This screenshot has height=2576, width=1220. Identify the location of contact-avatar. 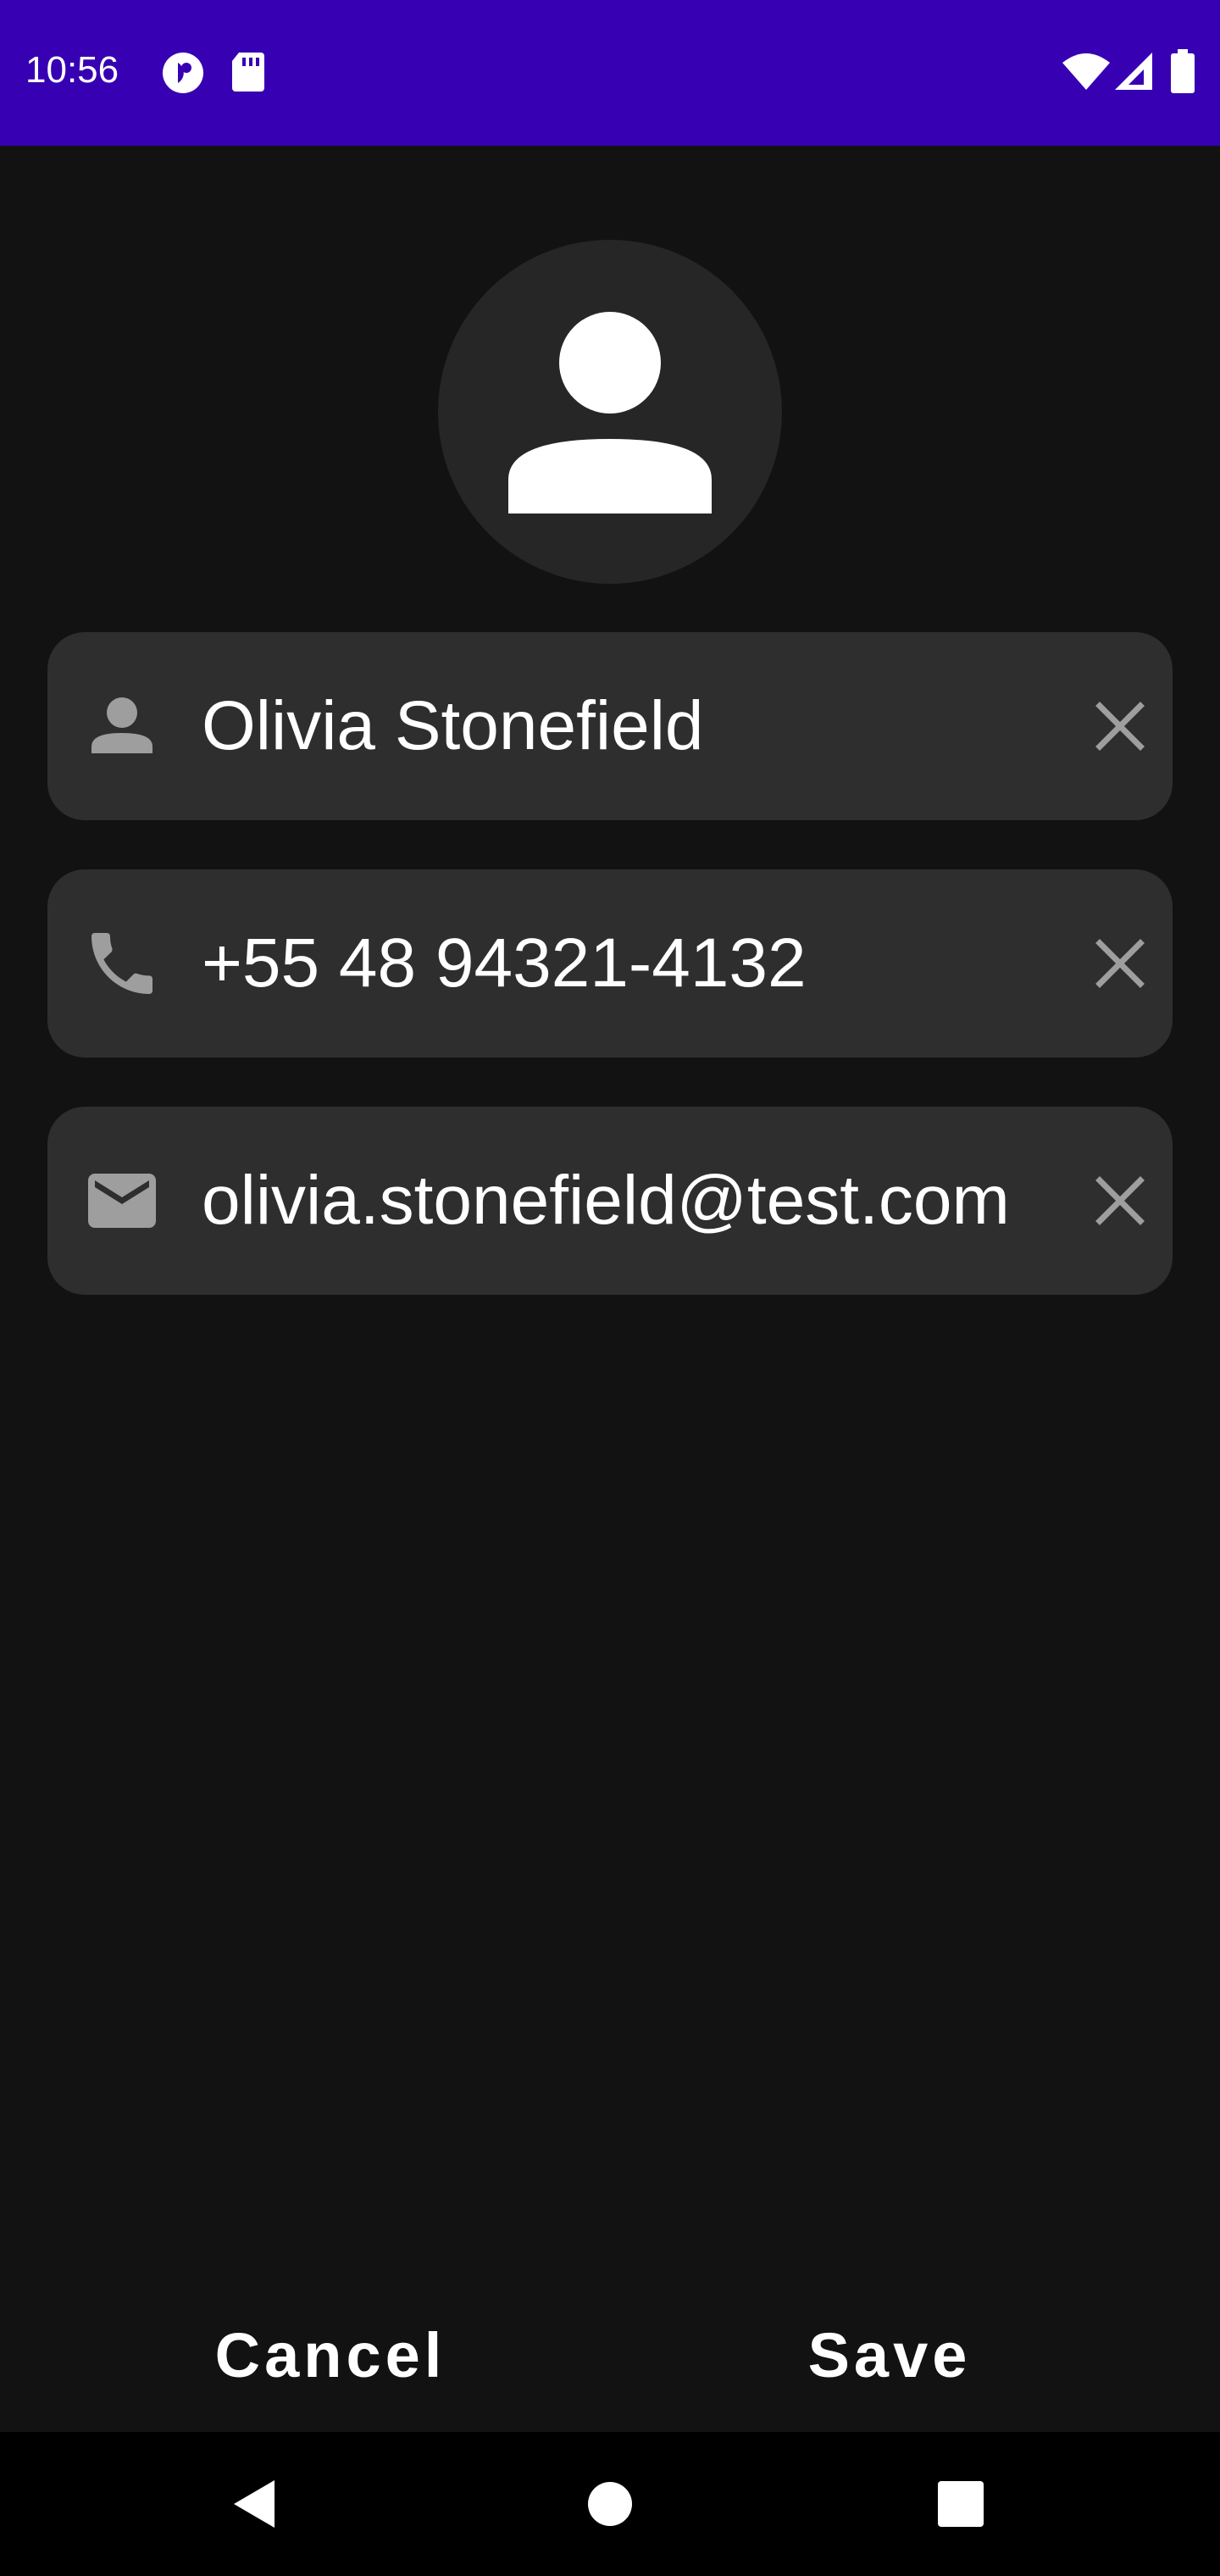
(610, 412).